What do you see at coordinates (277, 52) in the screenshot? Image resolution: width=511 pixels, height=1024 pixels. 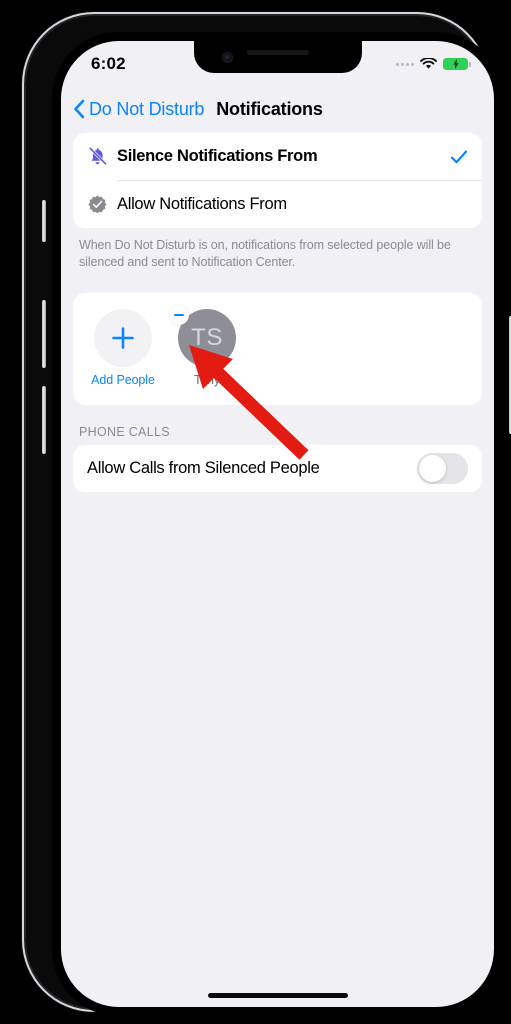 I see `earpiece-speaker` at bounding box center [277, 52].